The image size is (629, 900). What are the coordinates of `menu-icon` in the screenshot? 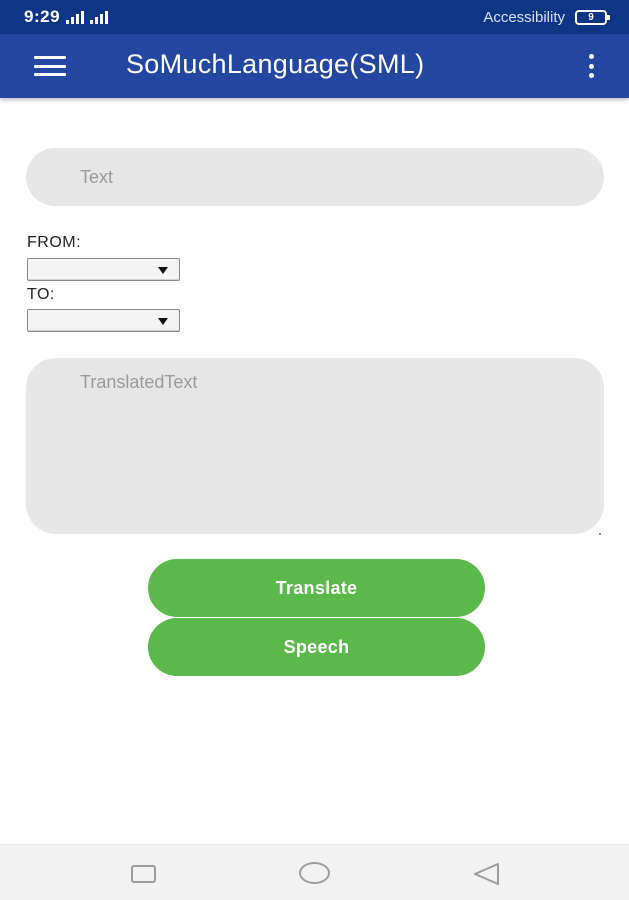 It's located at (50, 66).